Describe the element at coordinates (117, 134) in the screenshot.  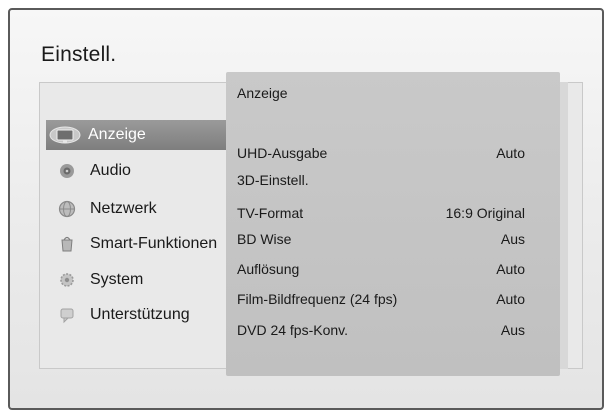
I see `sidebar-item-label: Anzeige` at that location.